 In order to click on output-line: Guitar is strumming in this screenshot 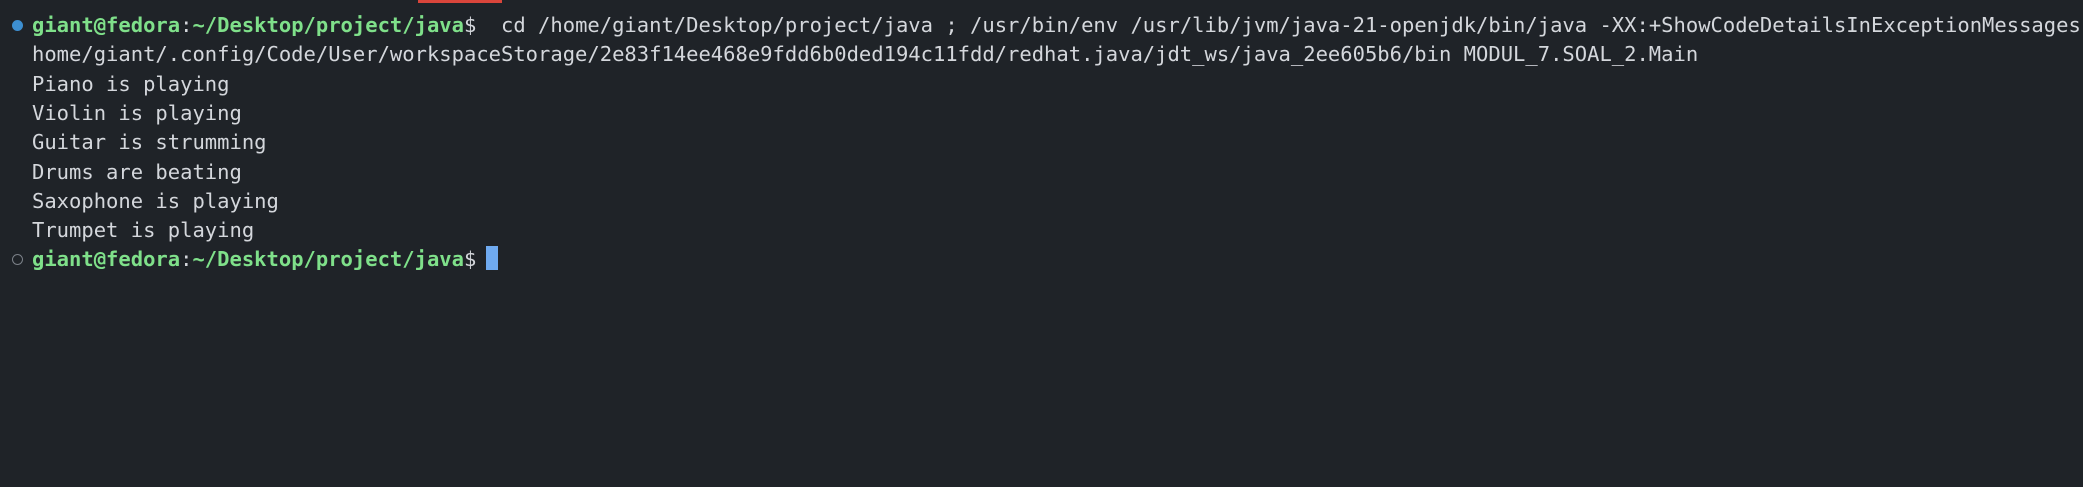, I will do `click(149, 142)`.